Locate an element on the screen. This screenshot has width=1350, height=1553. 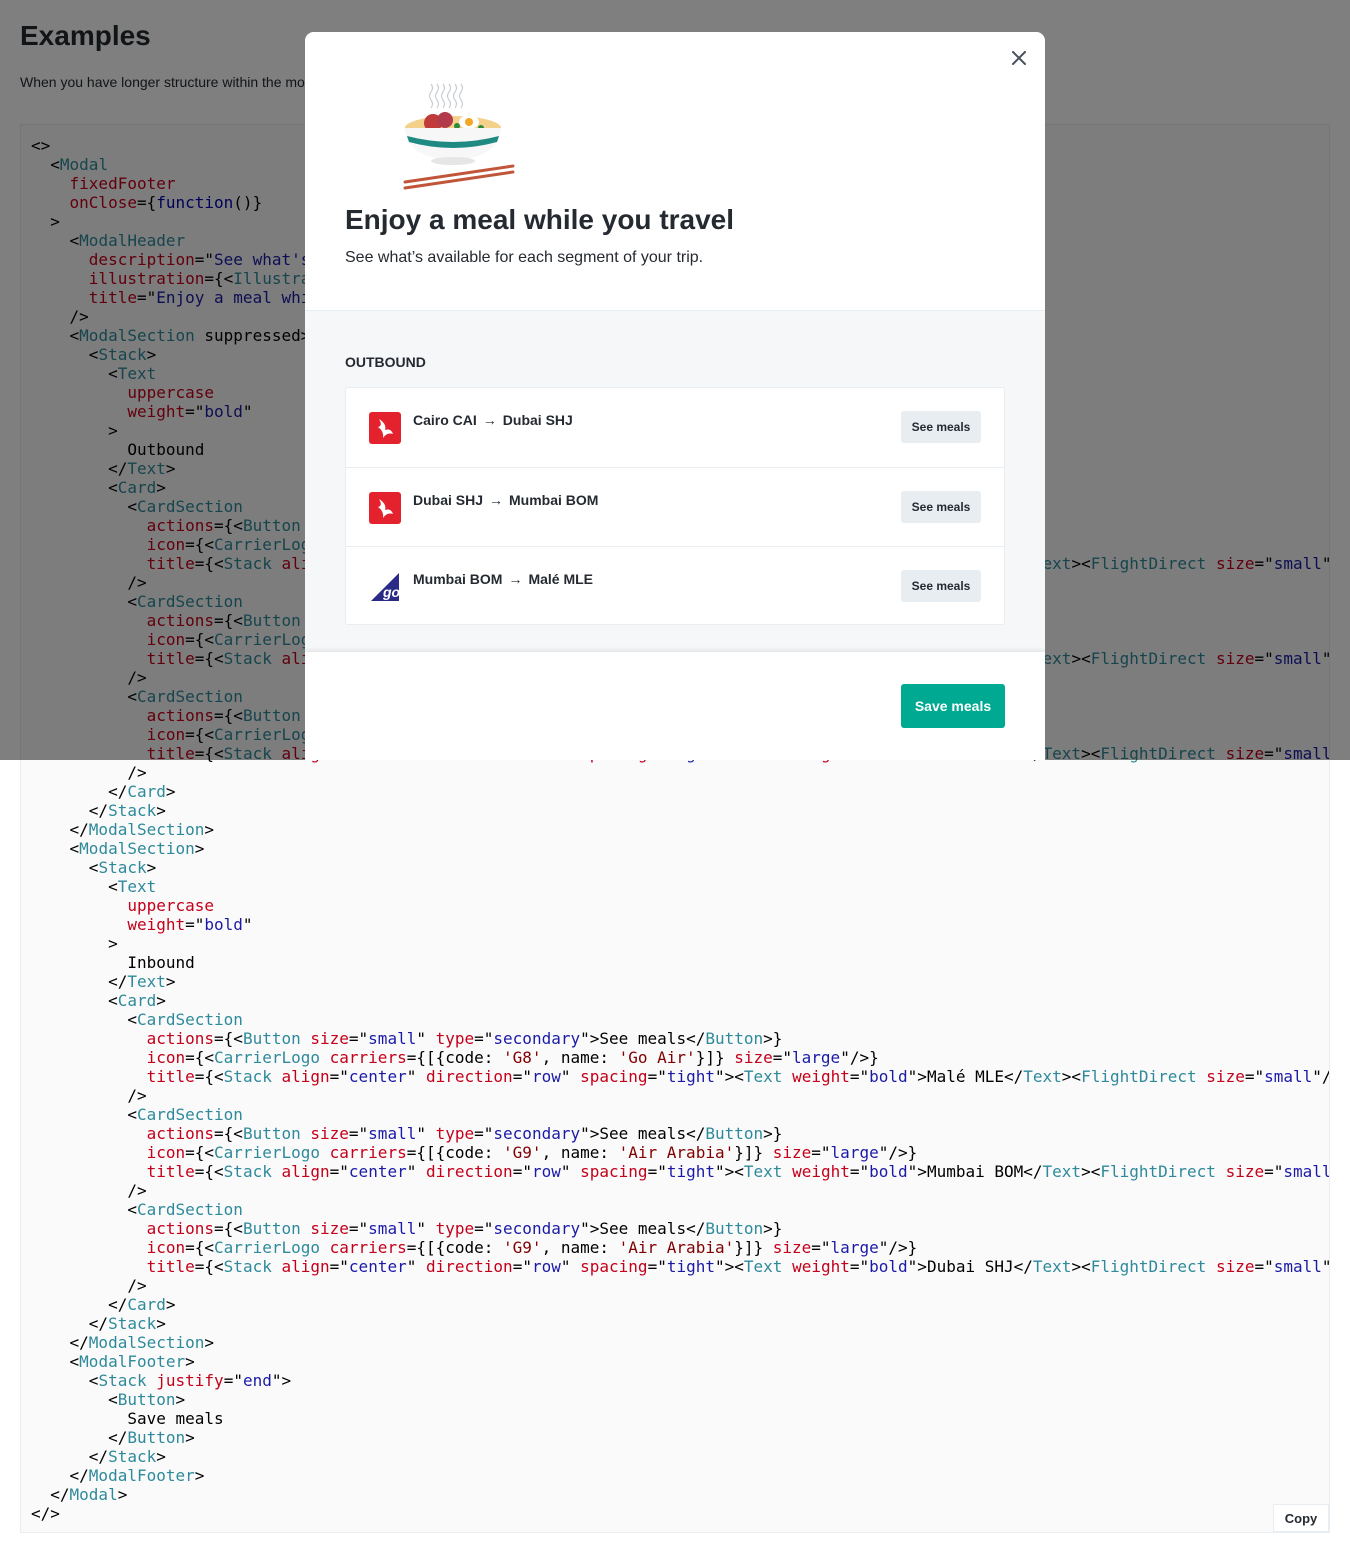
origin: Mumbai BOM is located at coordinates (458, 579).